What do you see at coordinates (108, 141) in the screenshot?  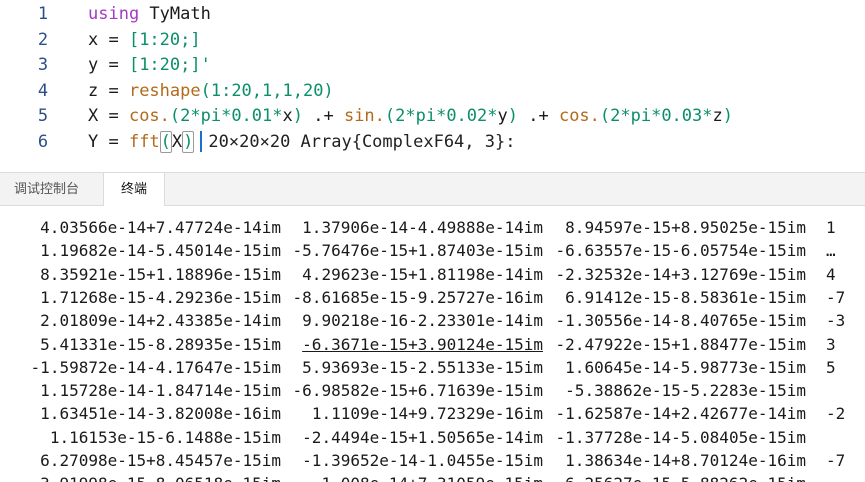 I see `code-token: Y =` at bounding box center [108, 141].